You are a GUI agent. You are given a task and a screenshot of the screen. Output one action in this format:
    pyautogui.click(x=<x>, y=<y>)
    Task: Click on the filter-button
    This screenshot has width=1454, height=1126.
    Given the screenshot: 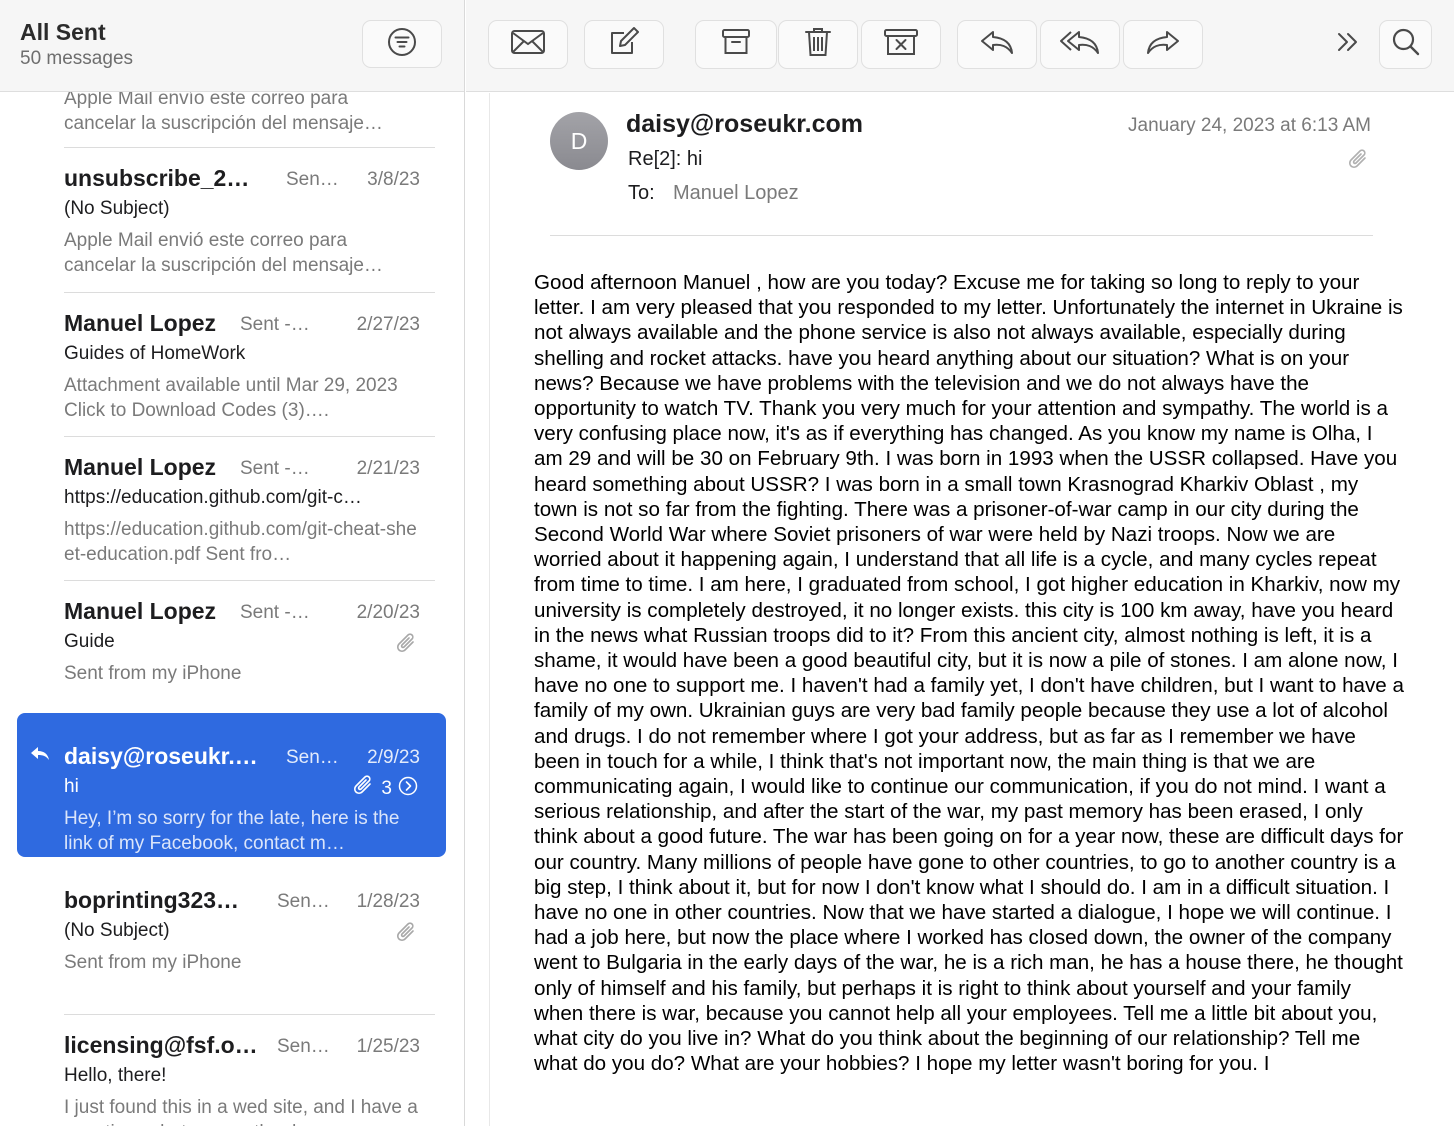 What is the action you would take?
    pyautogui.click(x=402, y=44)
    